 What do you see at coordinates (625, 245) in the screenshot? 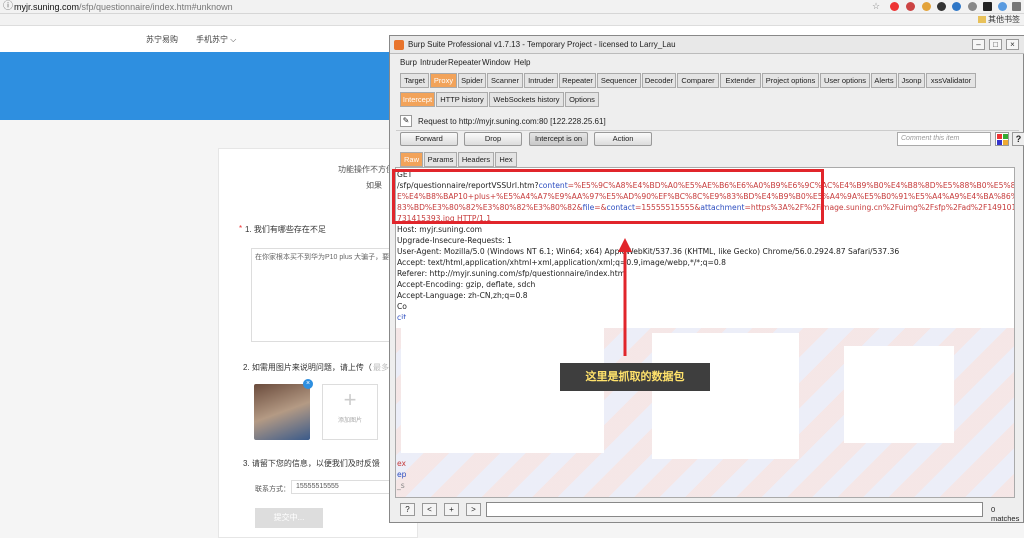
I see `arrow-head` at bounding box center [625, 245].